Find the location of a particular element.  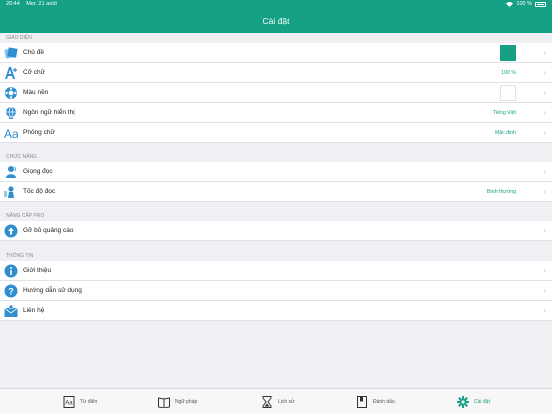

section-header-thong-tin: THÔNG TIN is located at coordinates (20, 256).